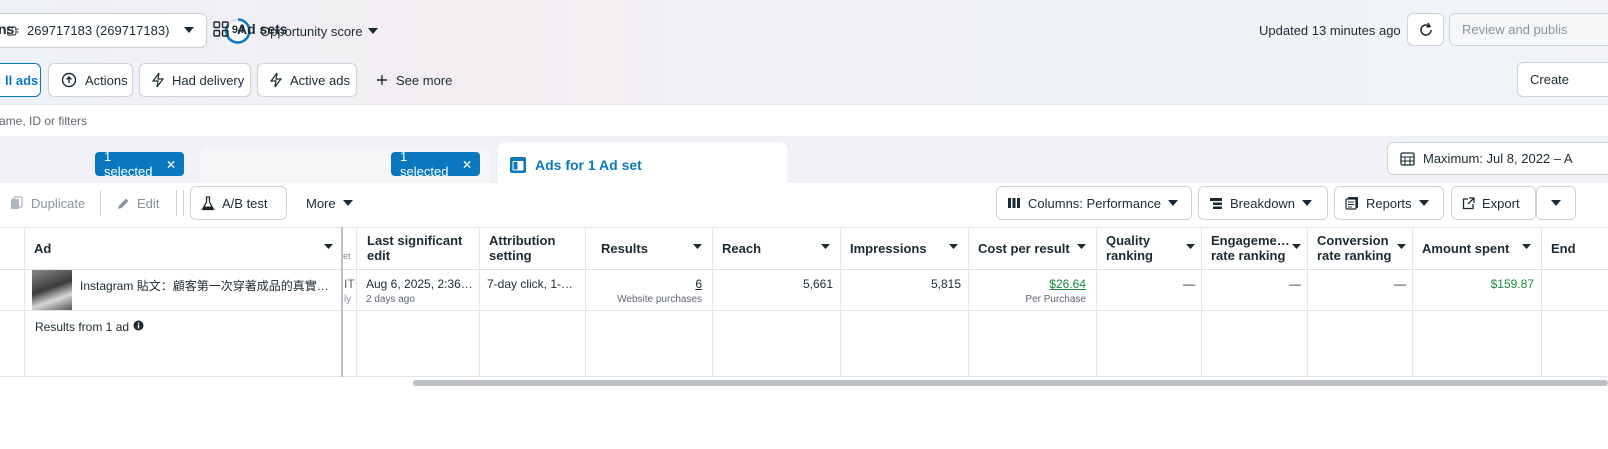 This screenshot has height=449, width=1608. I want to click on tab-ads-label: Ads for 1 Ad set, so click(588, 164).